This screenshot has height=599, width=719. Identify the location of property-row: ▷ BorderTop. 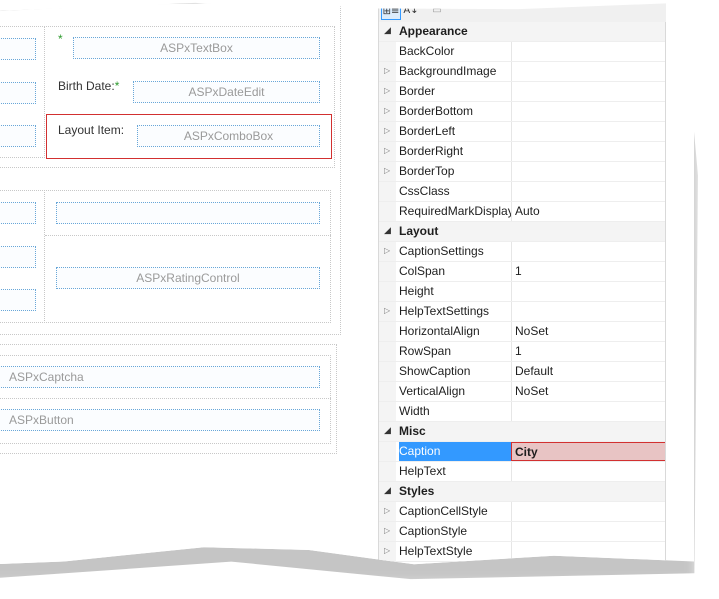
(522, 172).